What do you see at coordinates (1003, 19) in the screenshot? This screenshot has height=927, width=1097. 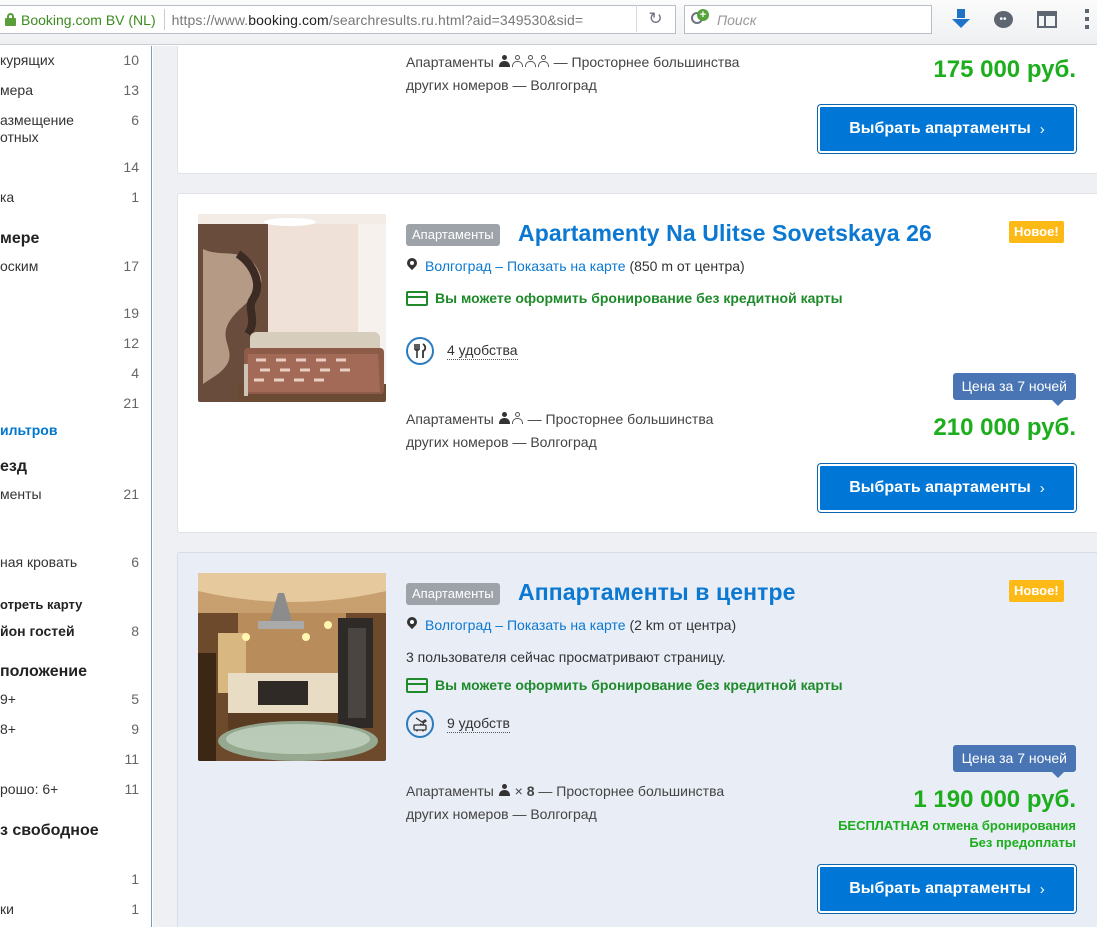 I see `chat-icon: ••` at bounding box center [1003, 19].